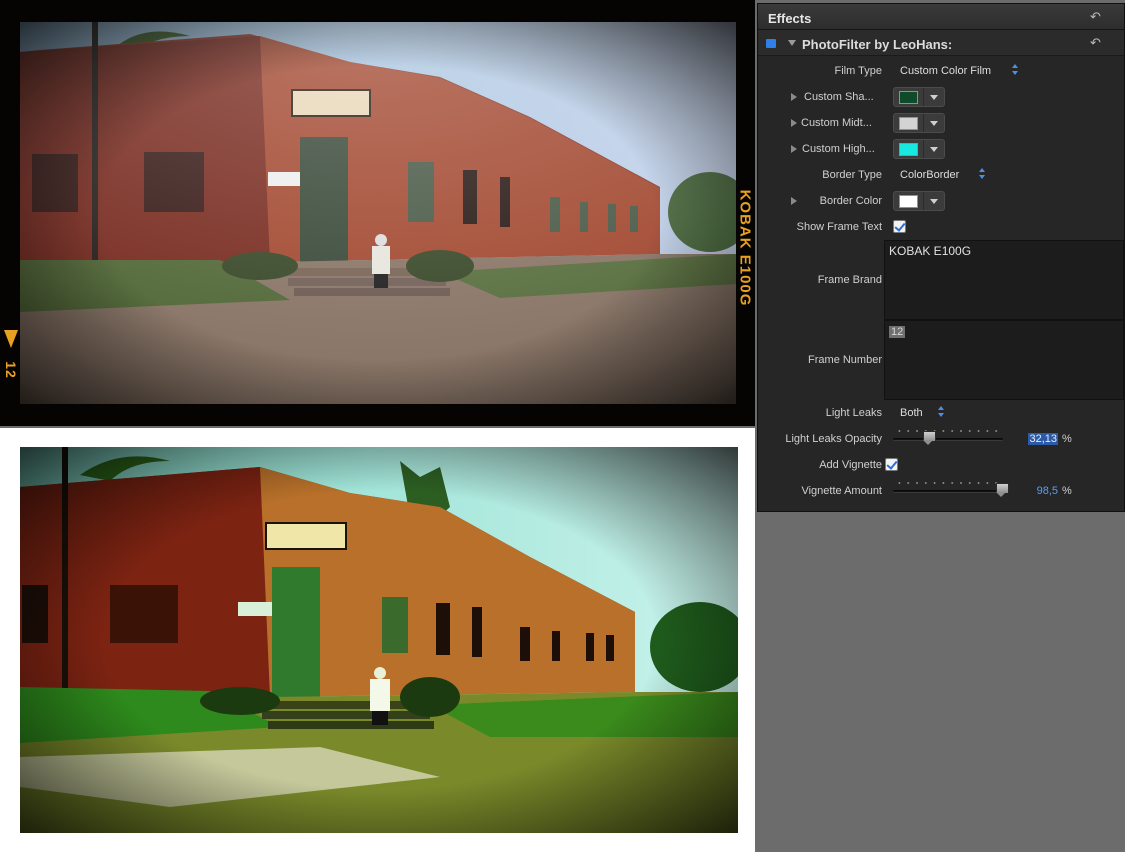 The width and height of the screenshot is (1125, 852). What do you see at coordinates (850, 201) in the screenshot?
I see `border-color-label: Border Color` at bounding box center [850, 201].